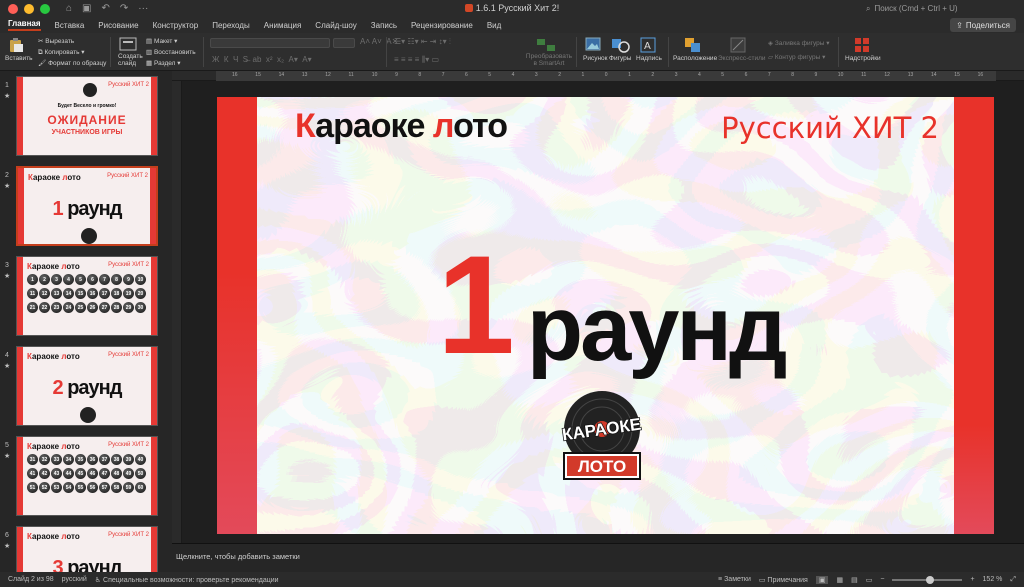 The image size is (1024, 587). What do you see at coordinates (143, 8) in the screenshot?
I see `more-icon: ···` at bounding box center [143, 8].